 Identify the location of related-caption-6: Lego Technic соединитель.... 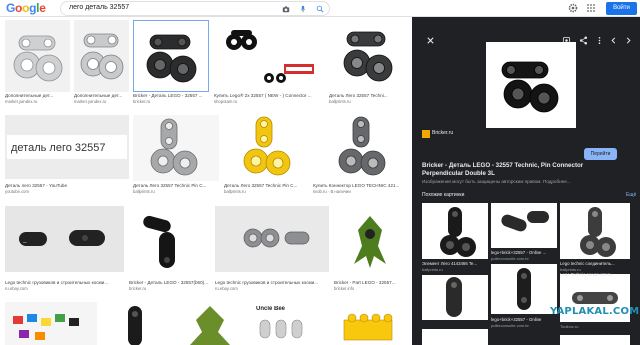
(595, 274).